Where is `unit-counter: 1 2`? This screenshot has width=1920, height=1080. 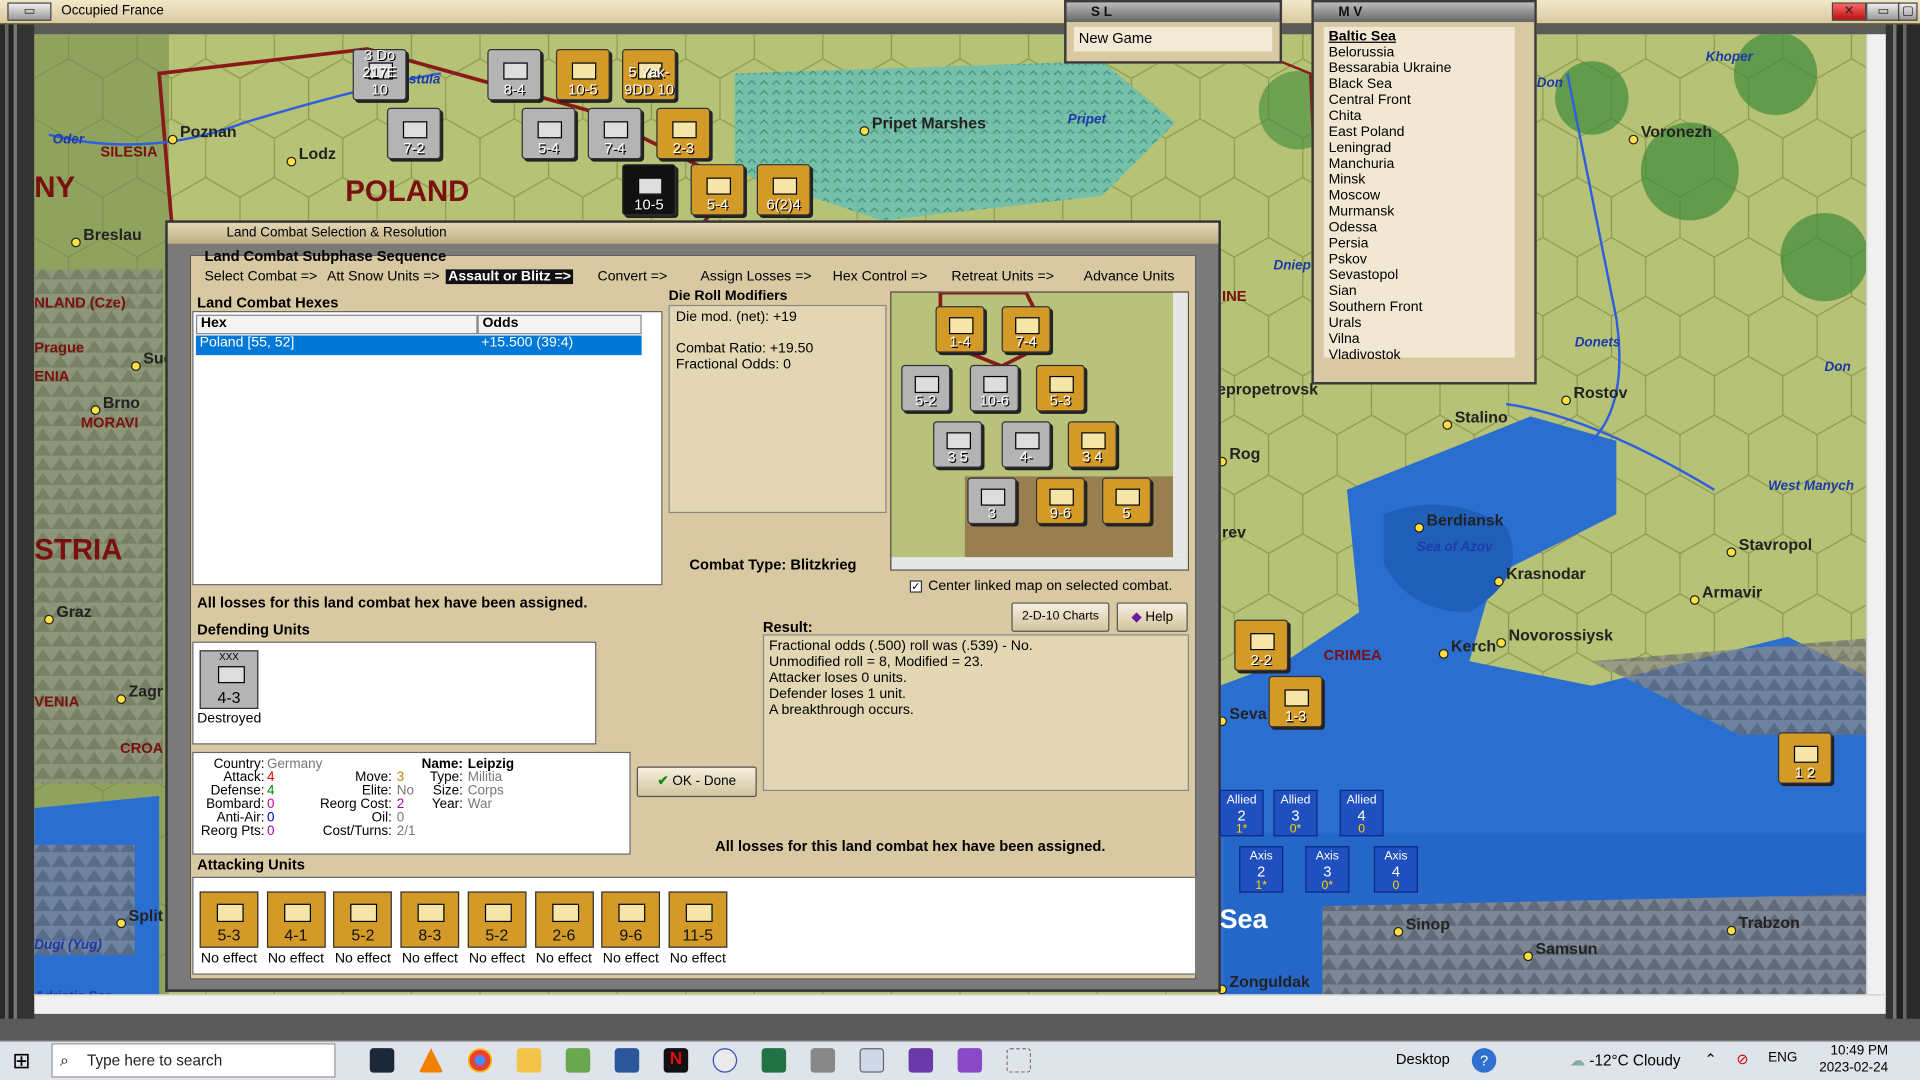 unit-counter: 1 2 is located at coordinates (1804, 758).